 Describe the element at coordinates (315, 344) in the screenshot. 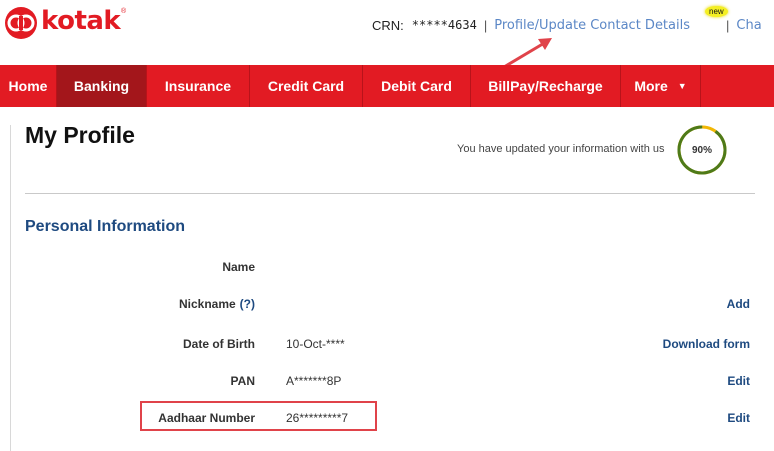

I see `dob-value: 10-Oct-****` at that location.